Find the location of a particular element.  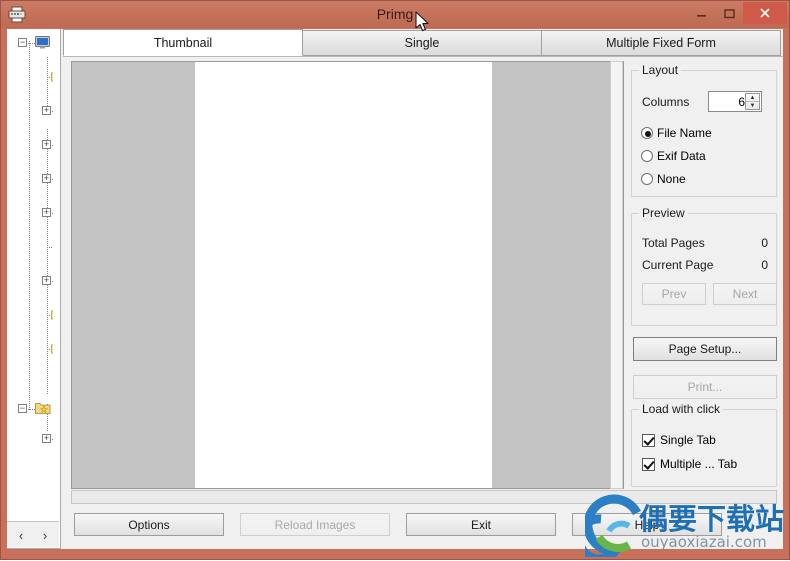

tab-thumbnail: Thumbnail is located at coordinates (183, 42).